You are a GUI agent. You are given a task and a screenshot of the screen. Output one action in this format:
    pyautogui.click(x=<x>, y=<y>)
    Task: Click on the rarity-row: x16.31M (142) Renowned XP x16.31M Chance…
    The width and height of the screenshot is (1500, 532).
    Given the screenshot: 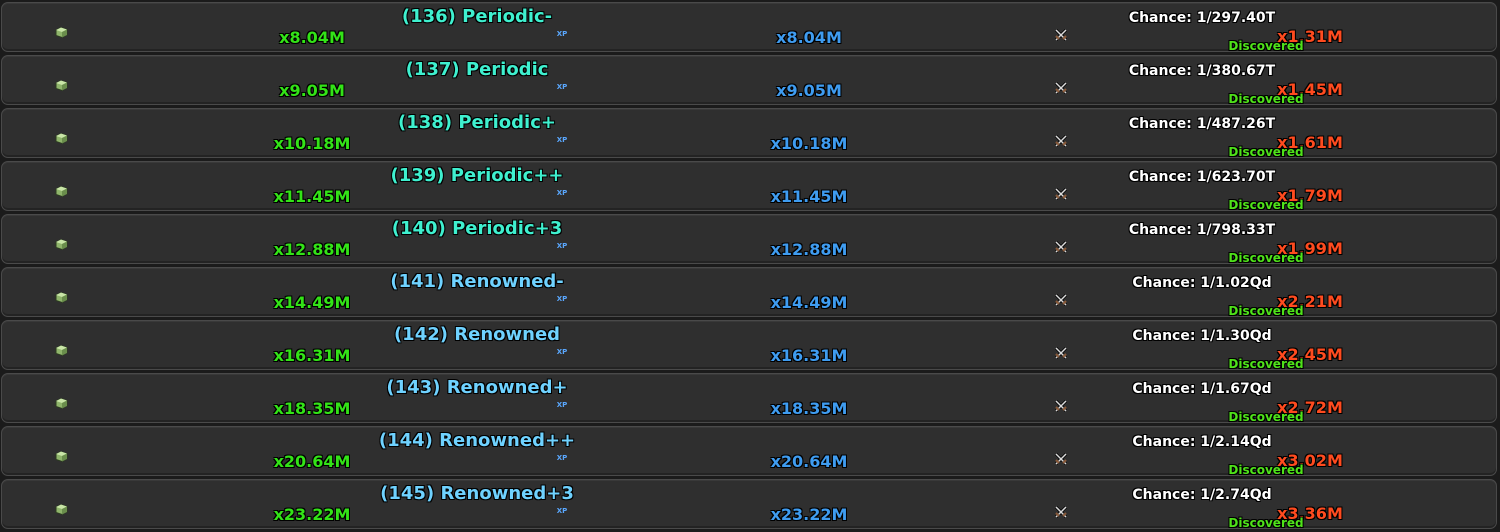 What is the action you would take?
    pyautogui.click(x=749, y=345)
    